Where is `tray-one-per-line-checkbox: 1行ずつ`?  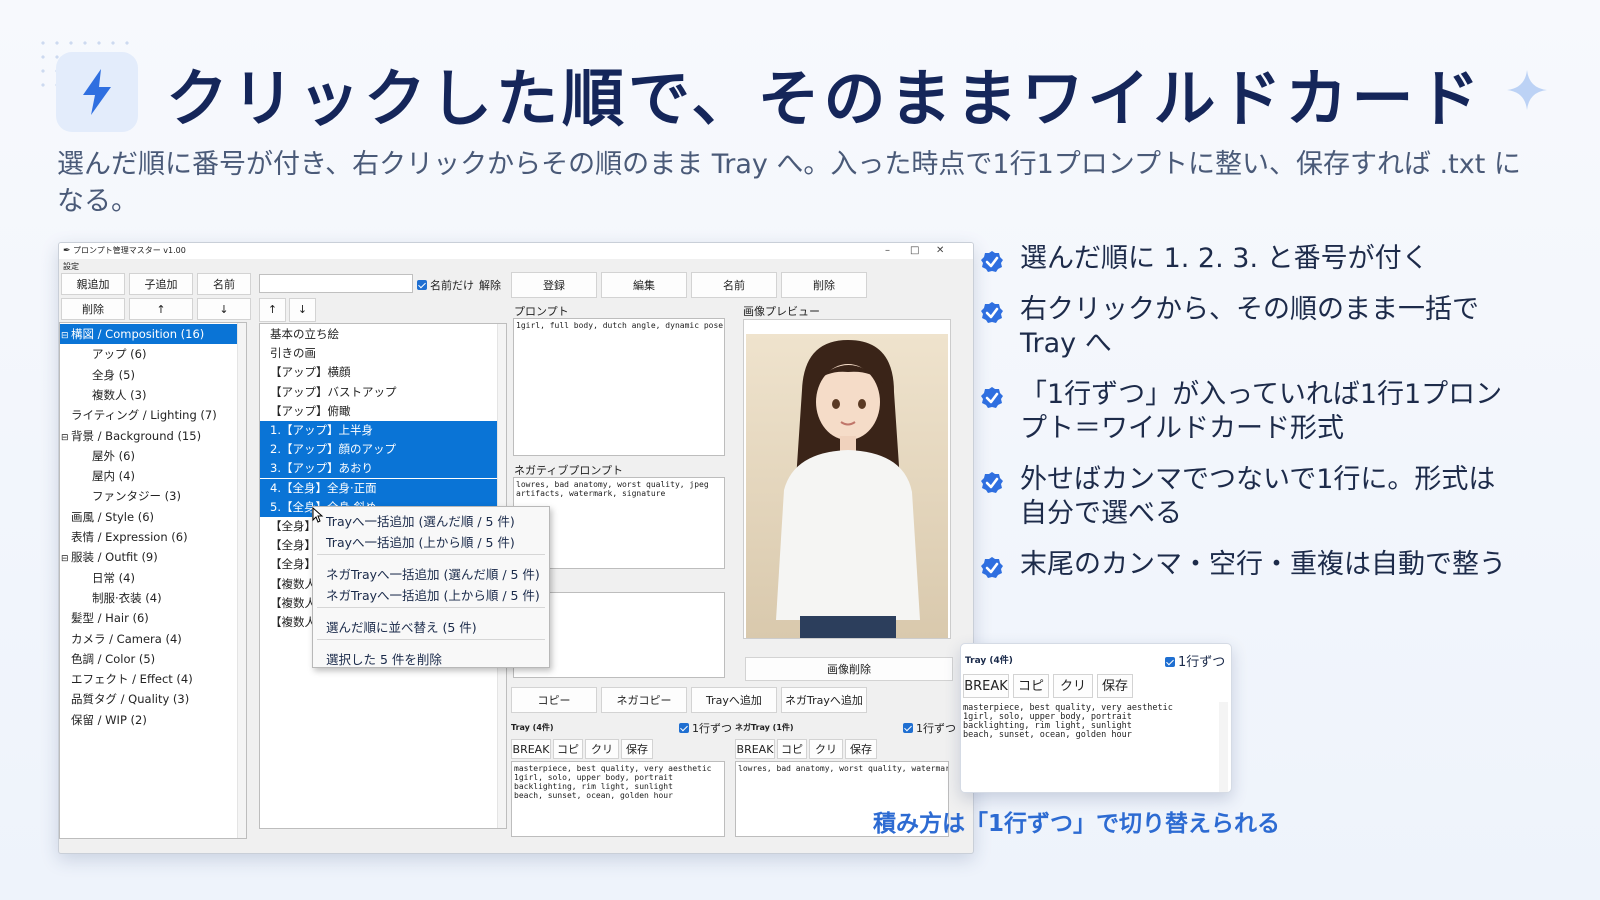
tray-one-per-line-checkbox: 1行ずつ is located at coordinates (705, 728).